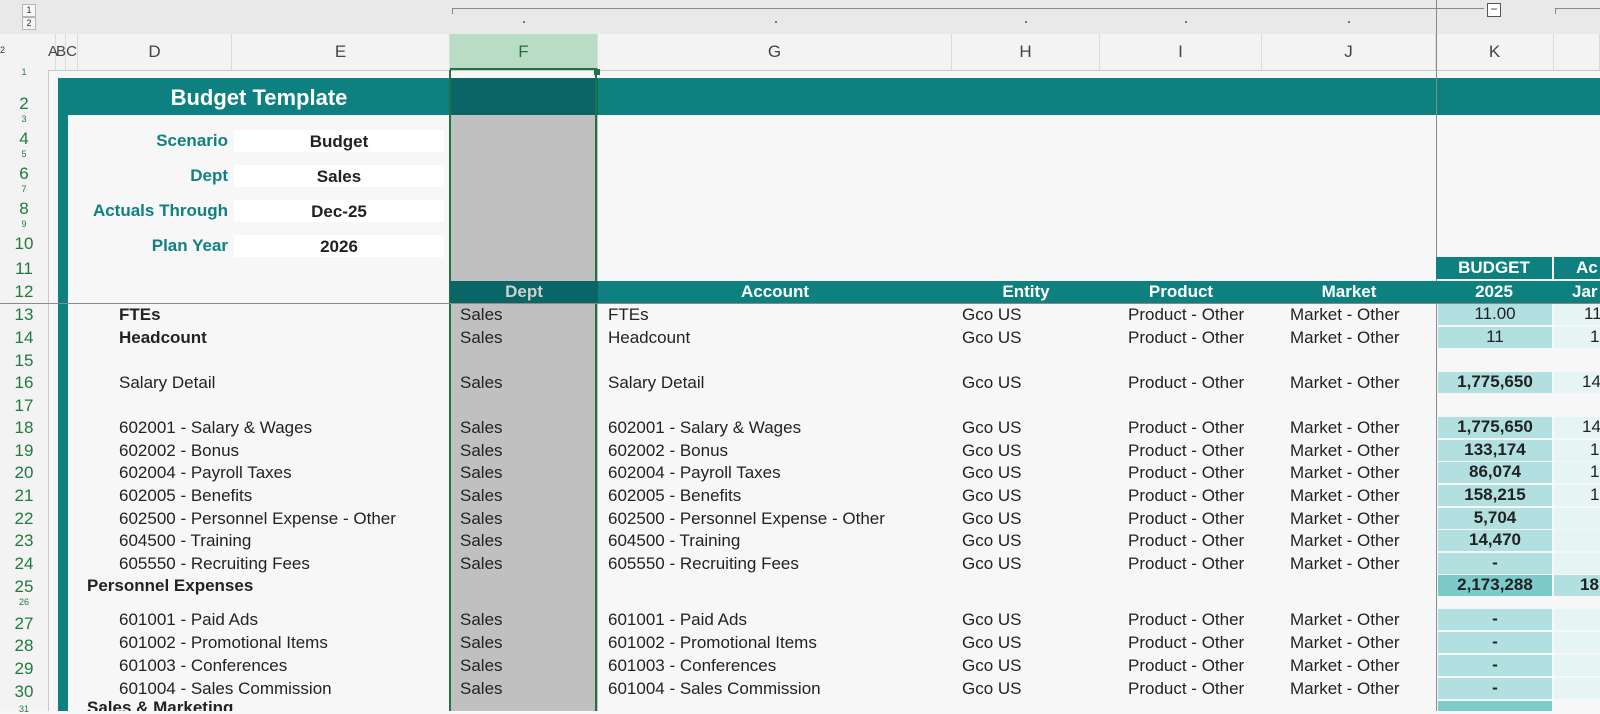  I want to click on row-number: 30, so click(24, 692).